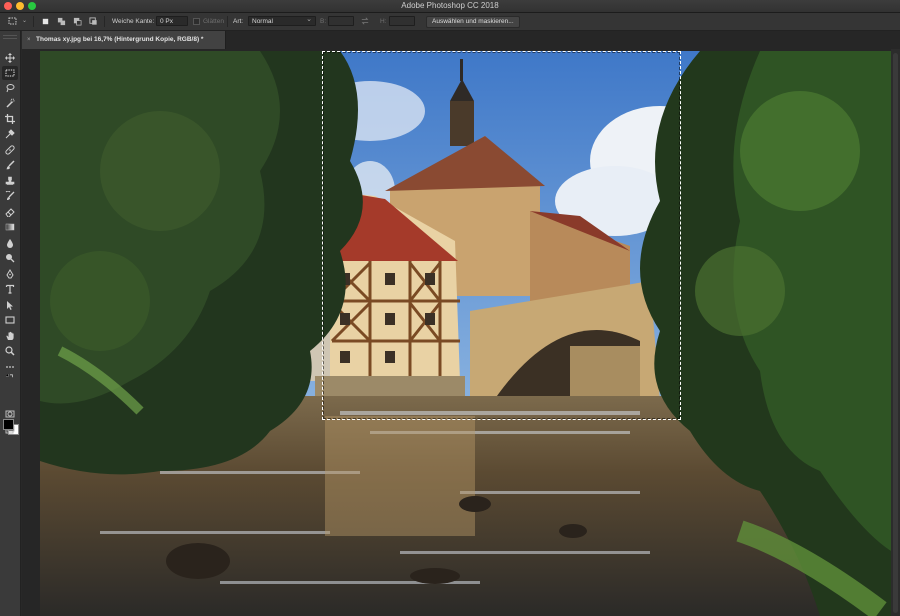 The image size is (900, 616). What do you see at coordinates (10, 289) in the screenshot?
I see `type-tool-icon` at bounding box center [10, 289].